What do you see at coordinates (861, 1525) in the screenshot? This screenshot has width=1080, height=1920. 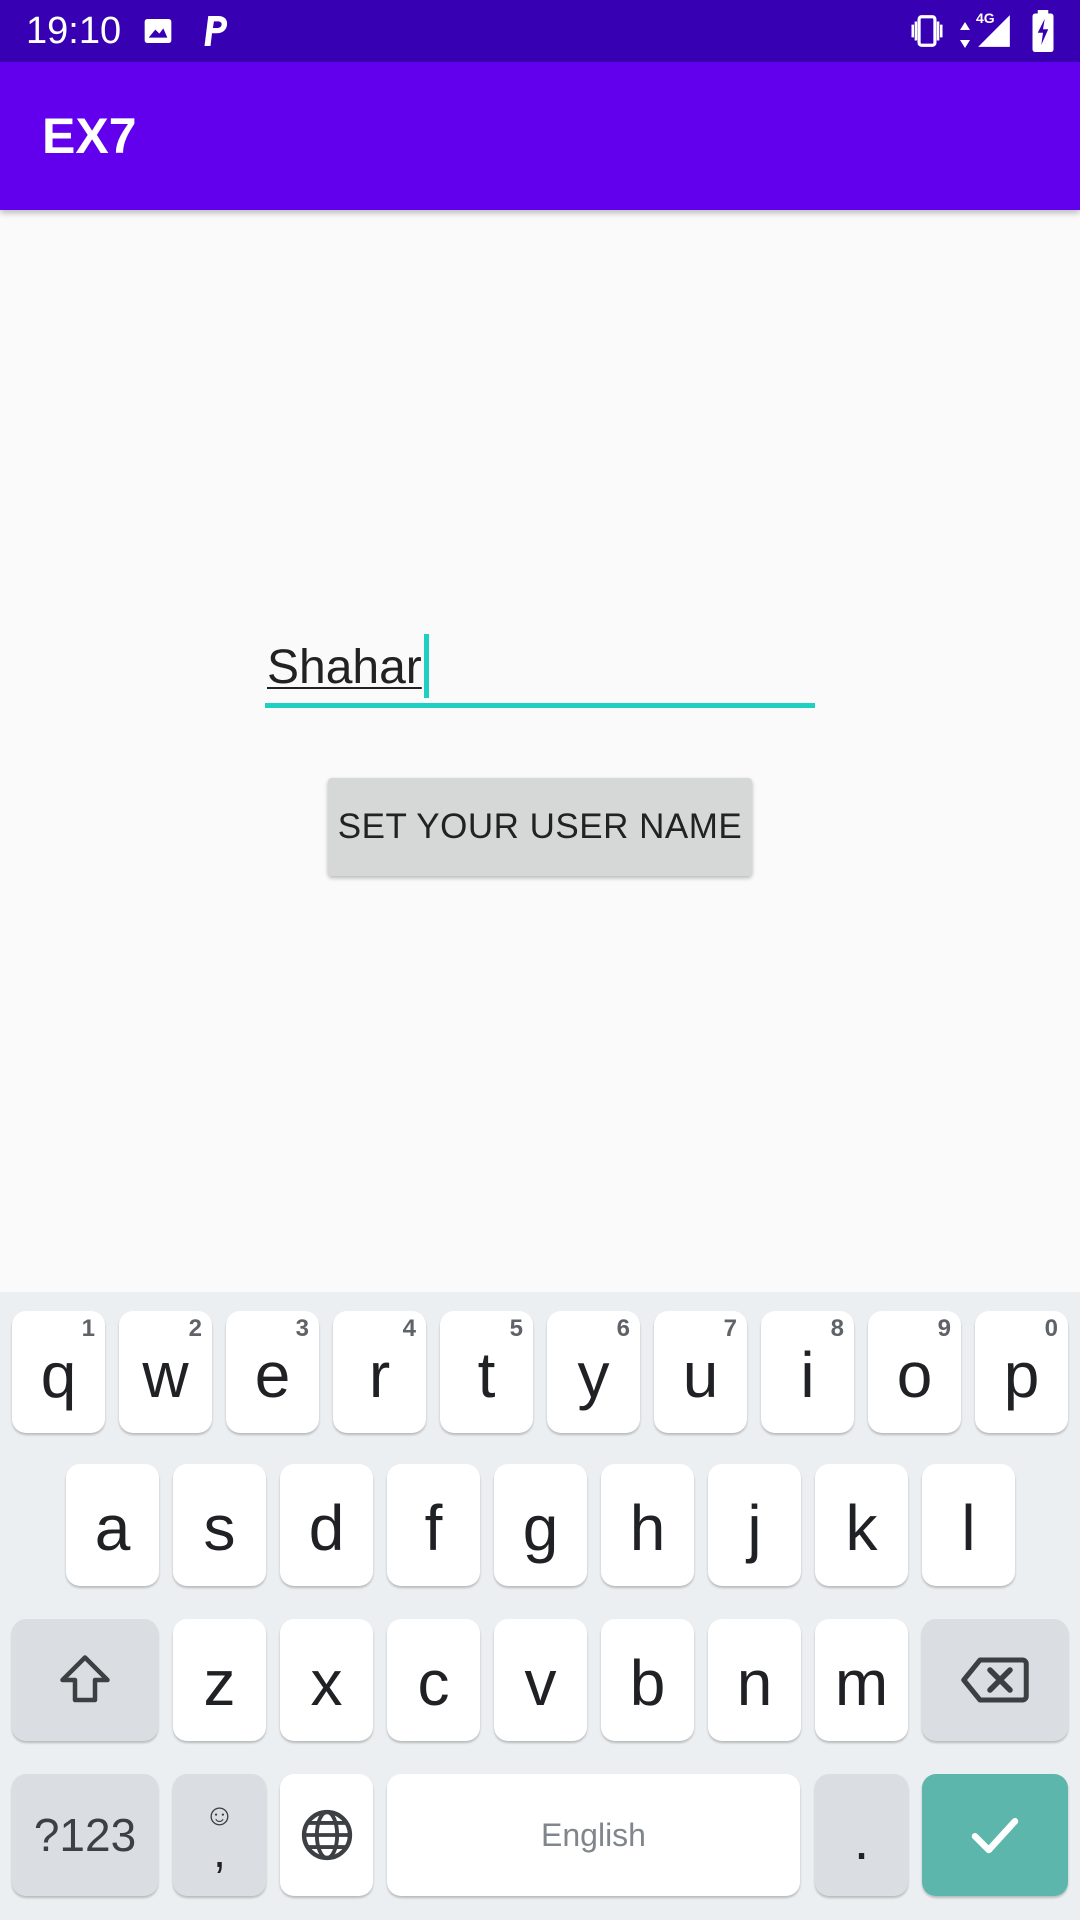 I see `key-k: k` at bounding box center [861, 1525].